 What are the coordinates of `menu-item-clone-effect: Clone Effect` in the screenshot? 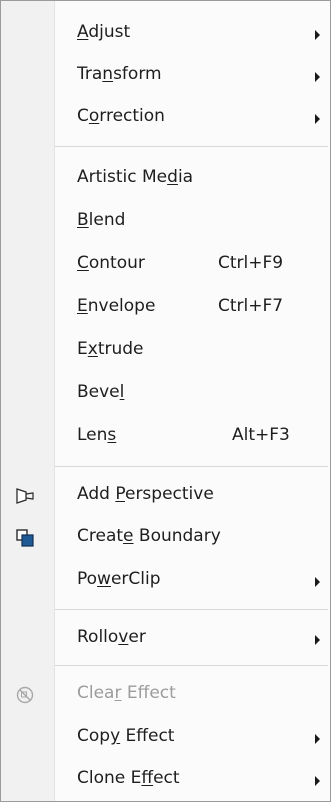 It's located at (165, 780).